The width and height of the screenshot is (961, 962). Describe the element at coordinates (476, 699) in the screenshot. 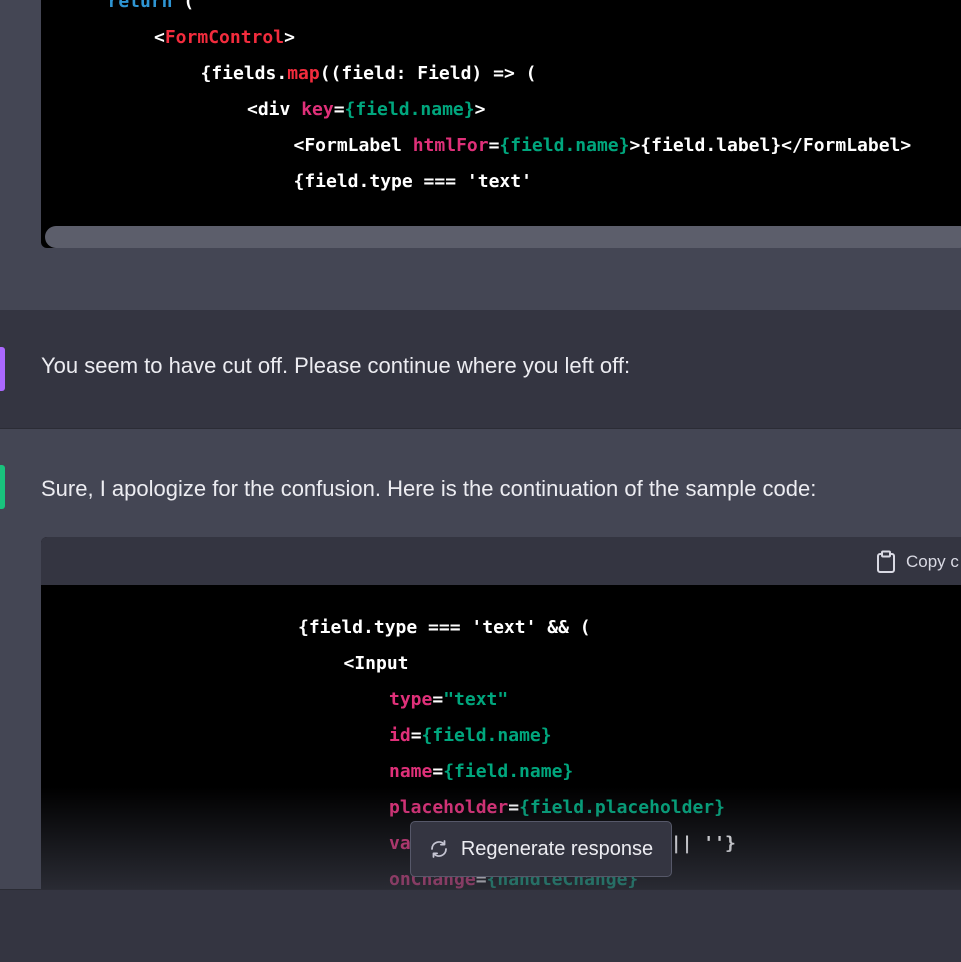

I see `code-token: "text"` at that location.